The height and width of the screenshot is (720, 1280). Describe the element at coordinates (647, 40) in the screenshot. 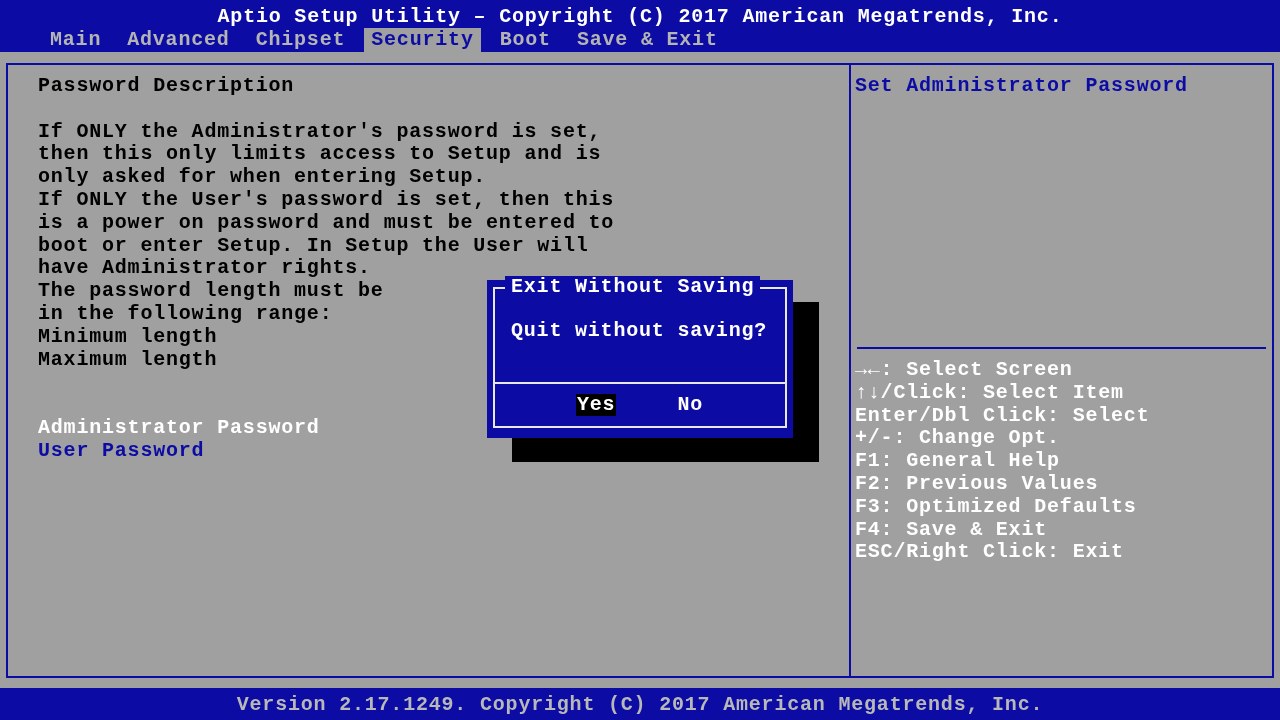

I see `menu-tab: Save & Exit` at that location.